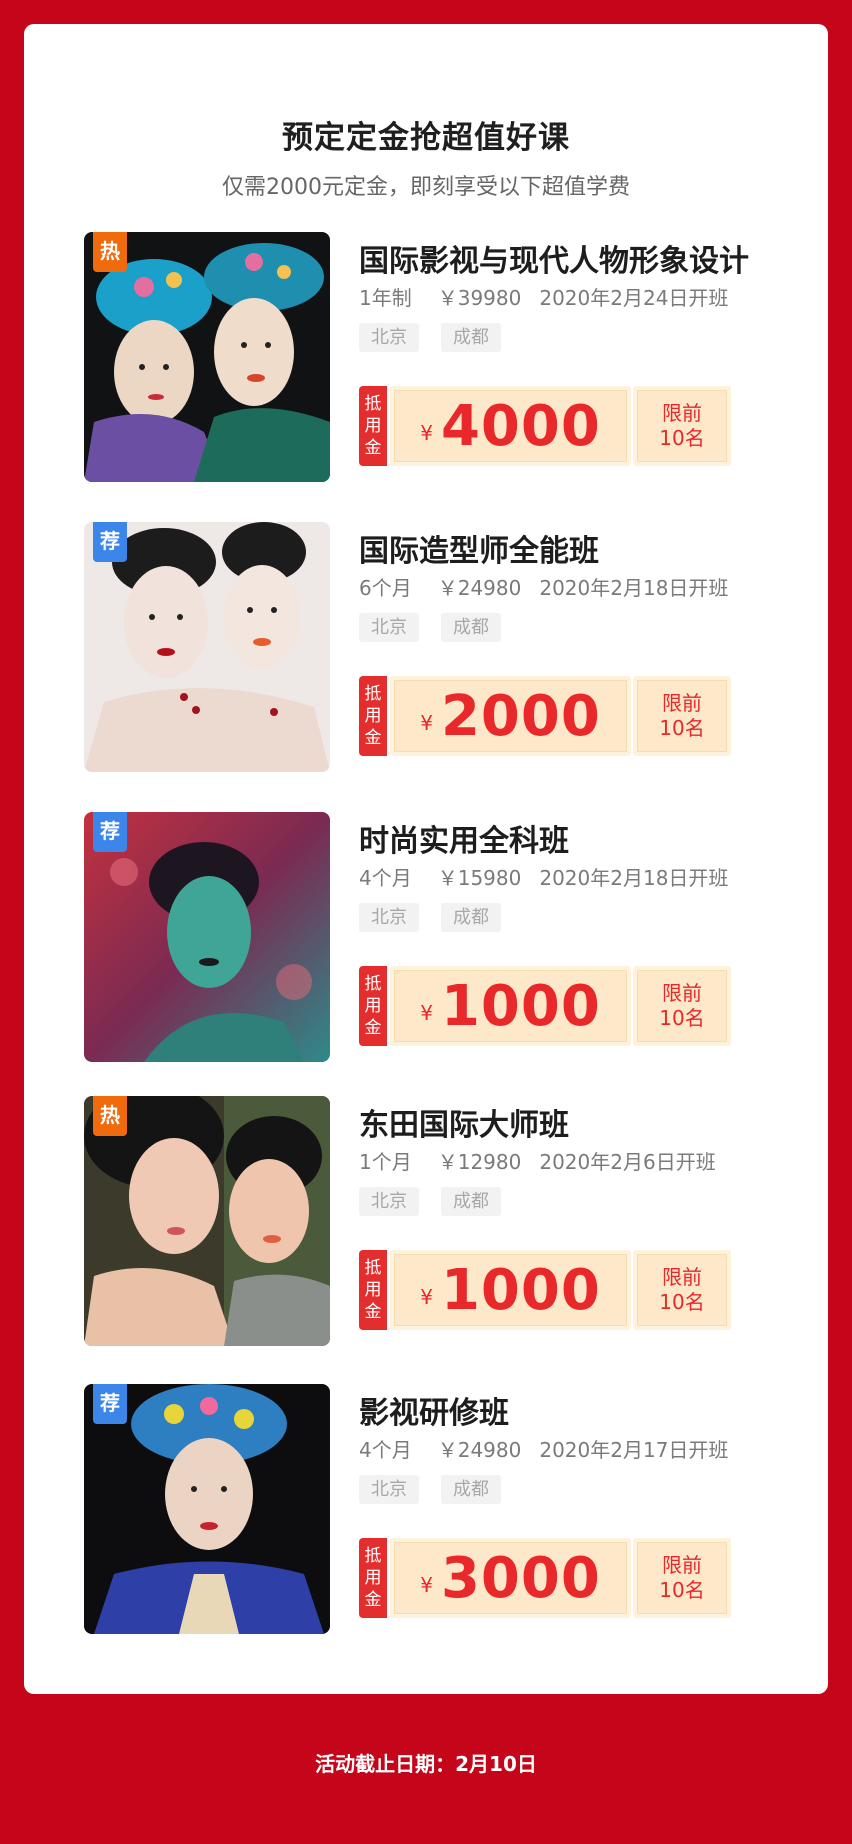 This screenshot has width=852, height=1844. What do you see at coordinates (537, 1160) in the screenshot?
I see `course-meta: 1个月 ￥12980 2020年2月6日开班` at bounding box center [537, 1160].